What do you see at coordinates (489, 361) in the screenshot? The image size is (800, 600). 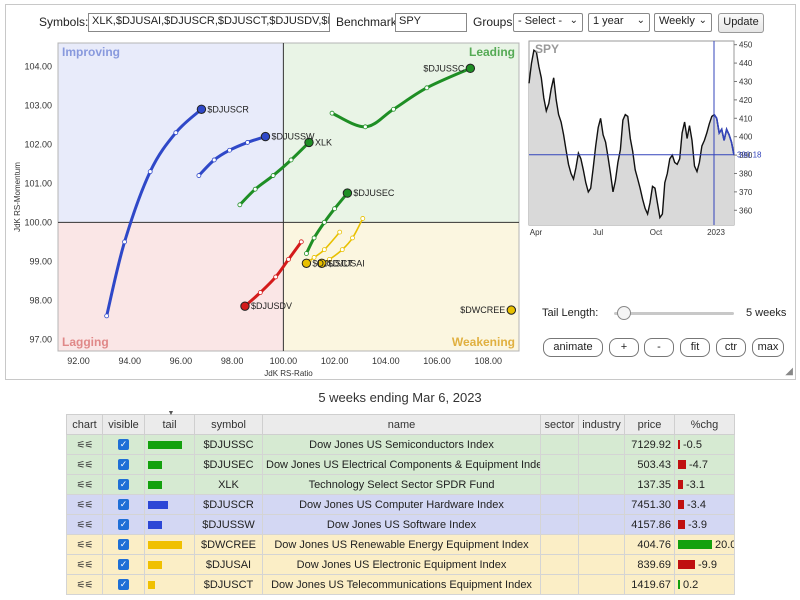 I see `x-tick-label: 108.00` at bounding box center [489, 361].